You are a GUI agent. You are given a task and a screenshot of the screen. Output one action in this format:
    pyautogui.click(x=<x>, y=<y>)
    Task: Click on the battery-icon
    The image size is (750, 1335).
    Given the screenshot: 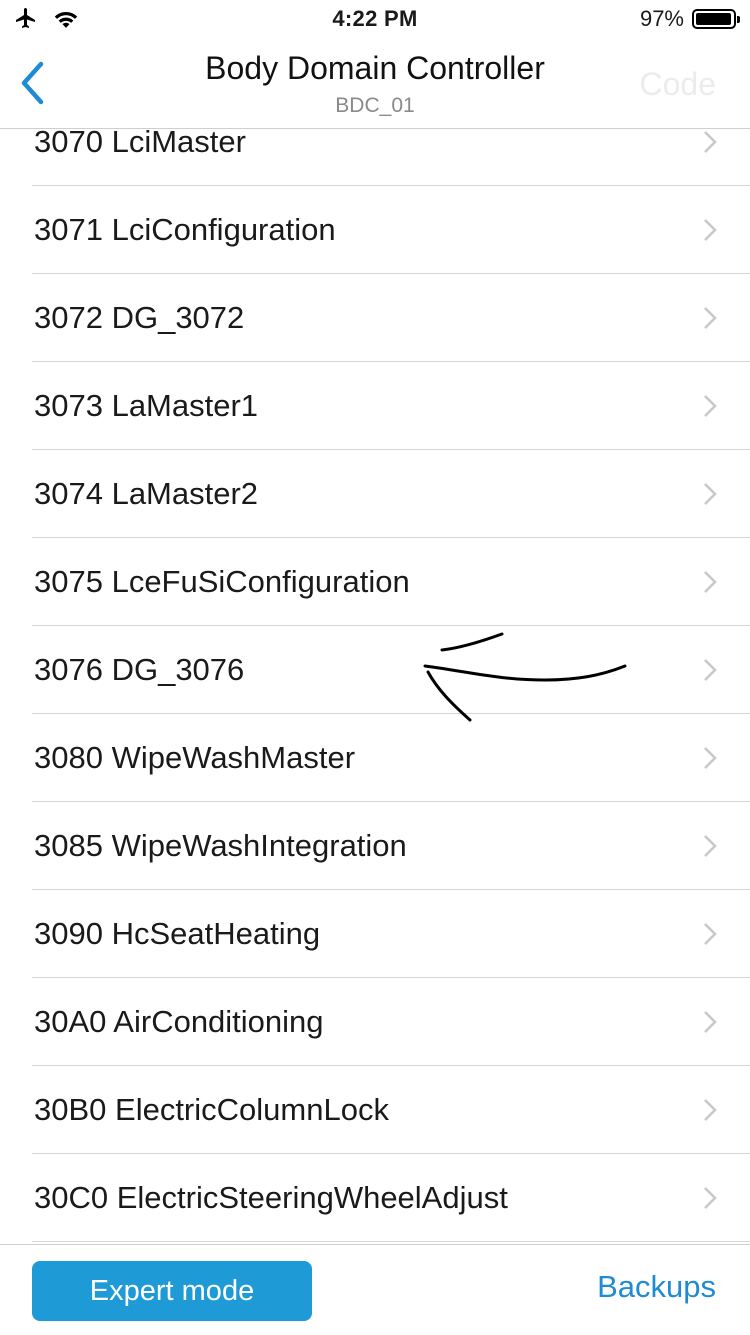 What is the action you would take?
    pyautogui.click(x=716, y=19)
    